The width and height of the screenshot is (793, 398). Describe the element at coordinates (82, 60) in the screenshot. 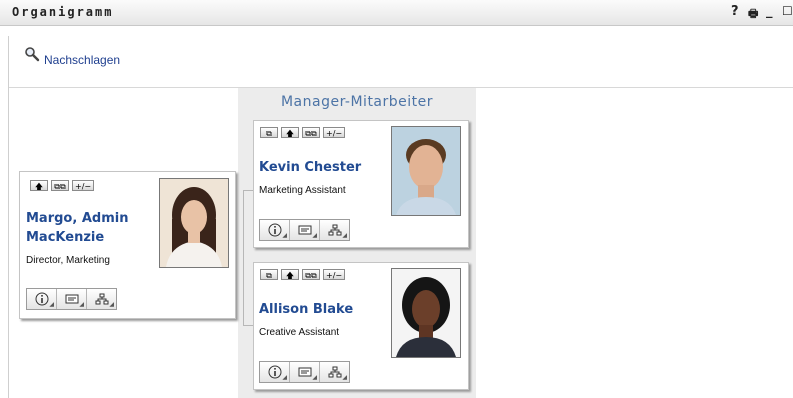

I see `lookup-link: Nachschlagen` at that location.